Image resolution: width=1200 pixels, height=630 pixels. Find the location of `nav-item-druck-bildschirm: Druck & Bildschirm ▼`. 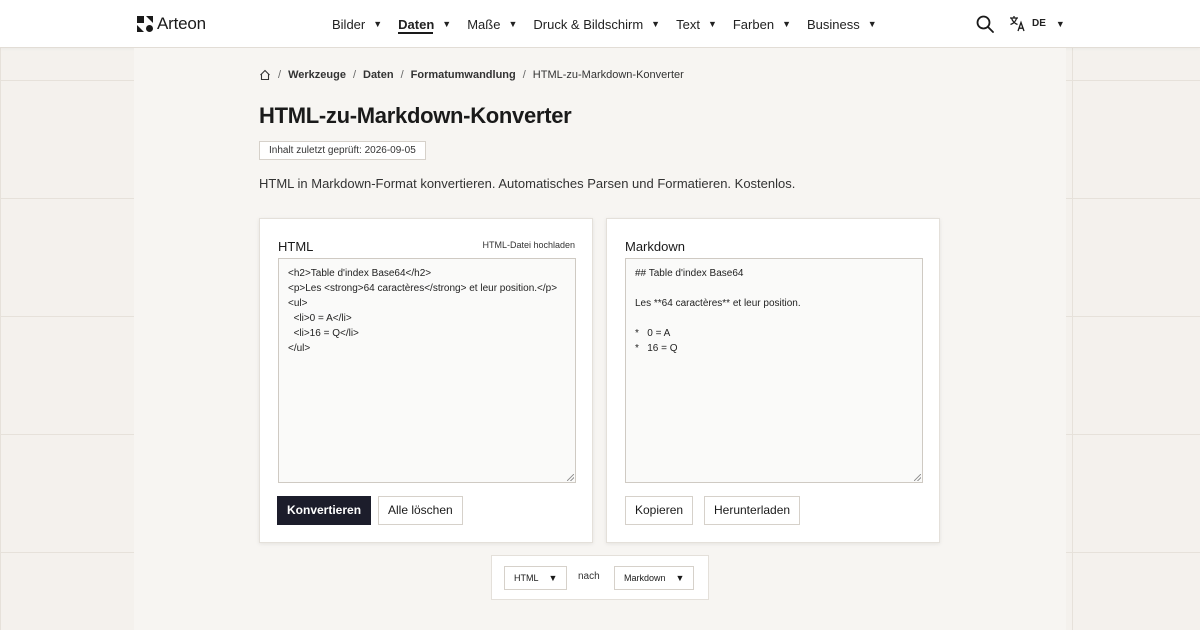

nav-item-druck-bildschirm: Druck & Bildschirm ▼ is located at coordinates (596, 24).